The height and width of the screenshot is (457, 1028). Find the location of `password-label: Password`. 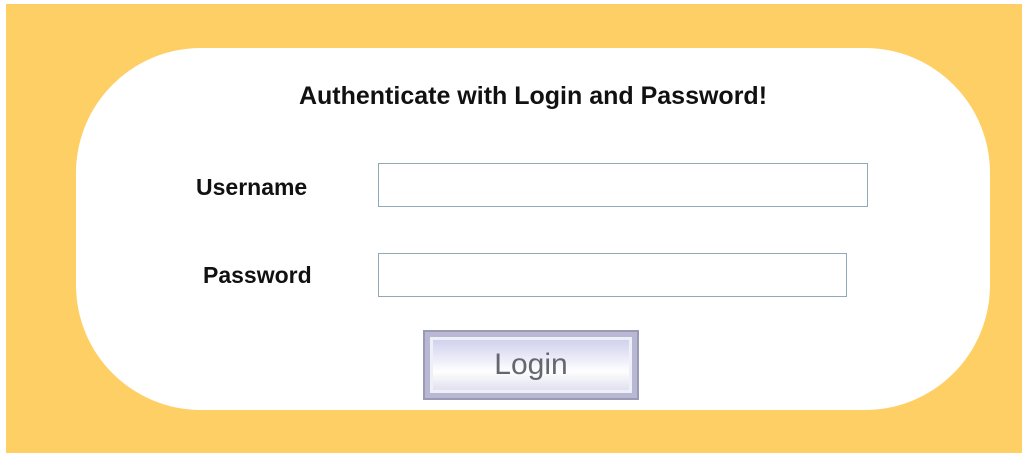

password-label: Password is located at coordinates (257, 275).